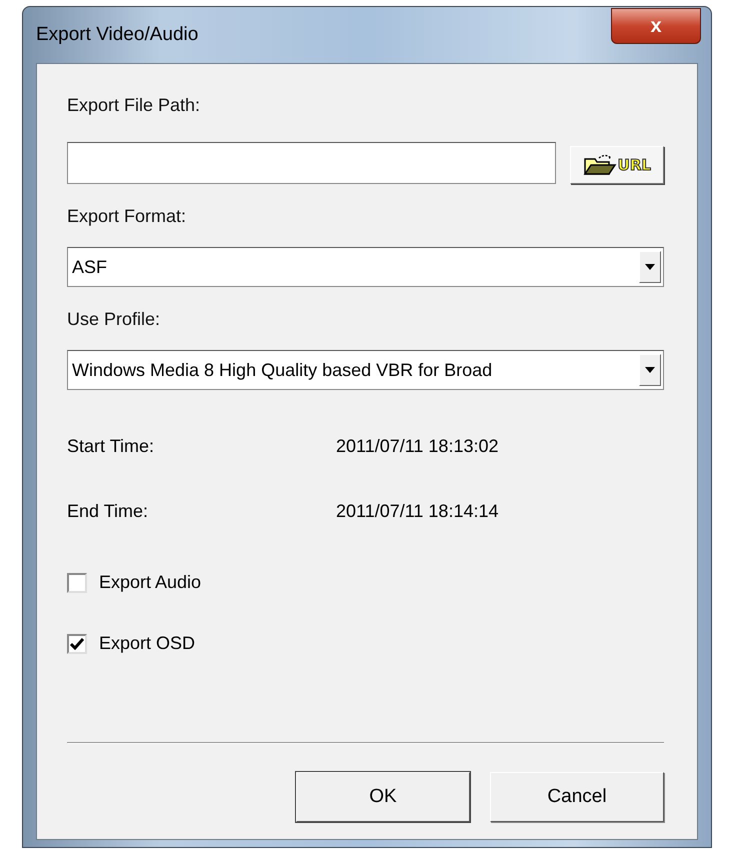 This screenshot has height=851, width=729. Describe the element at coordinates (383, 797) in the screenshot. I see `ok-button: OK` at that location.